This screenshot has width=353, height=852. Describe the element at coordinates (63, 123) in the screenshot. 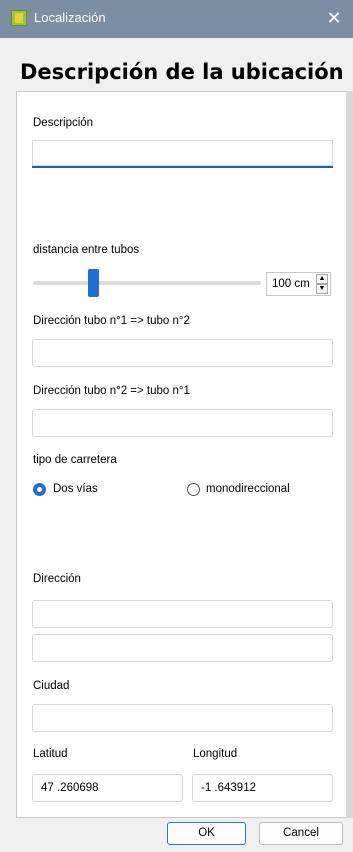

I see `descripcion-label: Descripción` at that location.